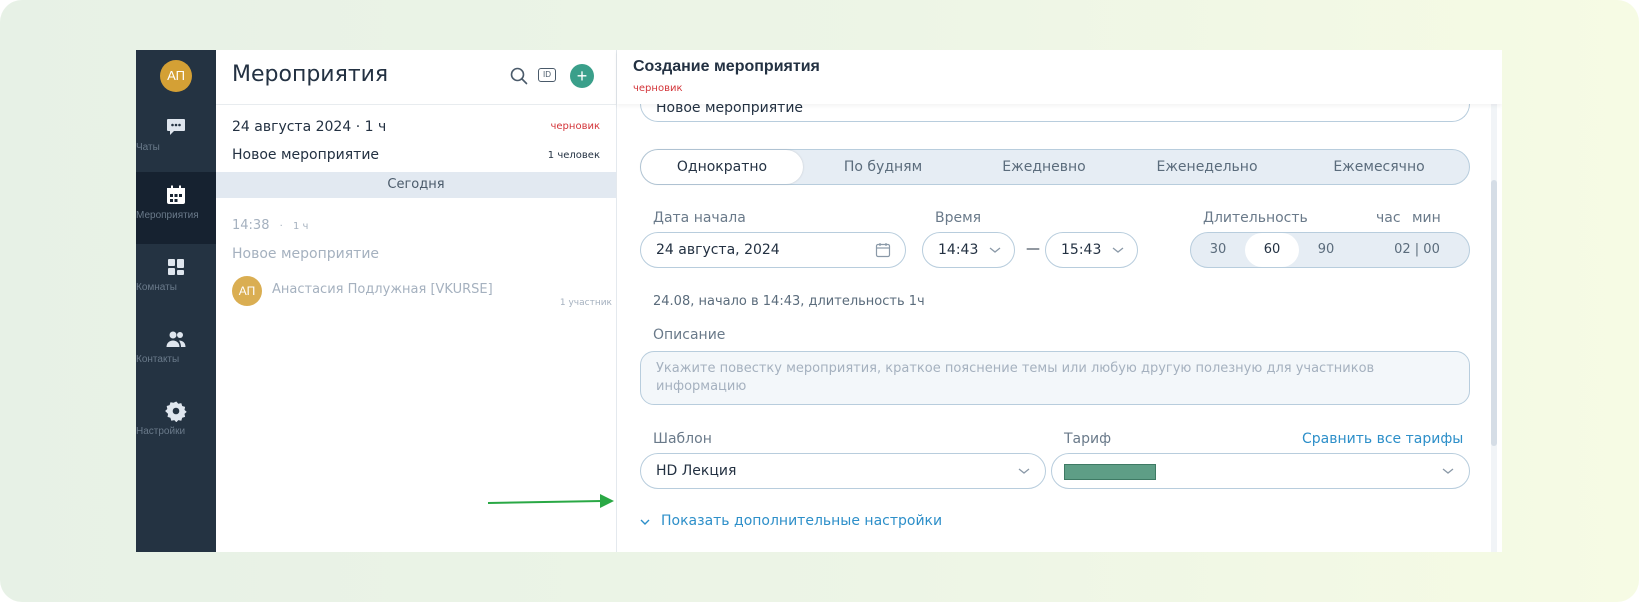  I want to click on time-to-value: 15:43, so click(1081, 250).